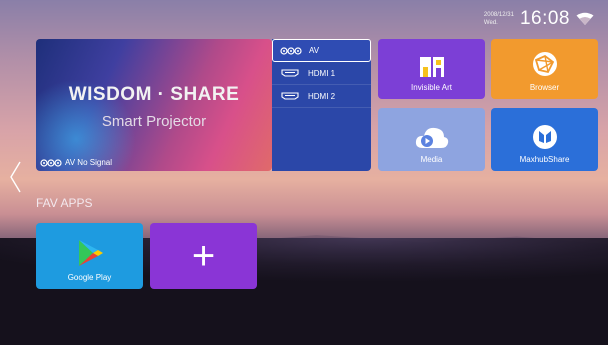  Describe the element at coordinates (498, 15) in the screenshot. I see `date-text: 2008/12/31` at that location.